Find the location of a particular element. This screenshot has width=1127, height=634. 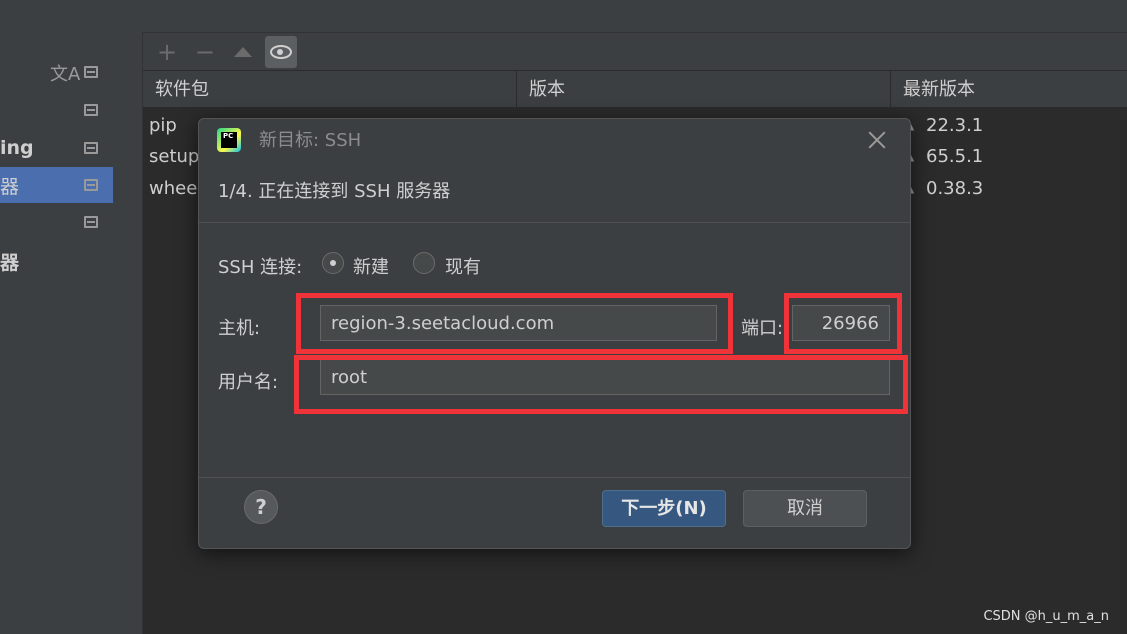

sidebar-section-label: 器 is located at coordinates (10, 262).